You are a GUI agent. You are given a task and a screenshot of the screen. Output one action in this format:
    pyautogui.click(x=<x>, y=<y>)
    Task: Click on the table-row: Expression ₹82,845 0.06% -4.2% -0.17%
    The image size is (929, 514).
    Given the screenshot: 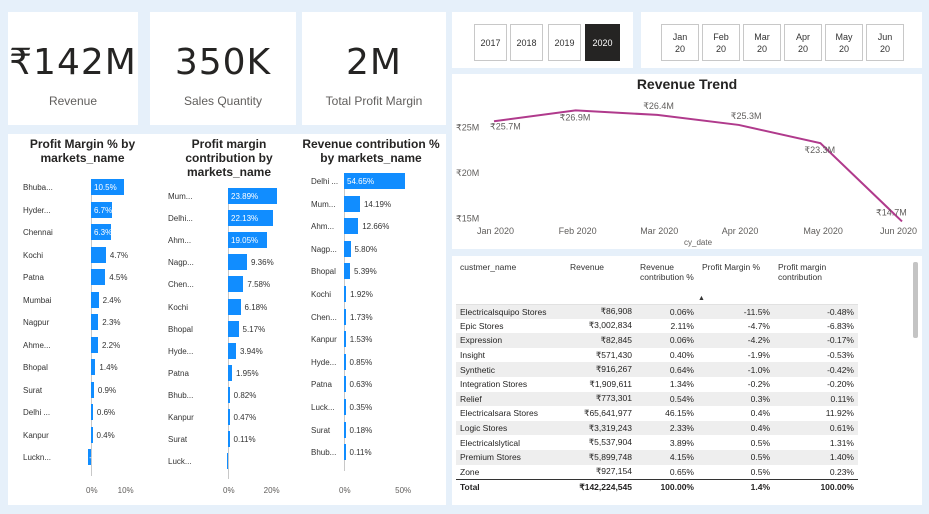 What is the action you would take?
    pyautogui.click(x=657, y=340)
    